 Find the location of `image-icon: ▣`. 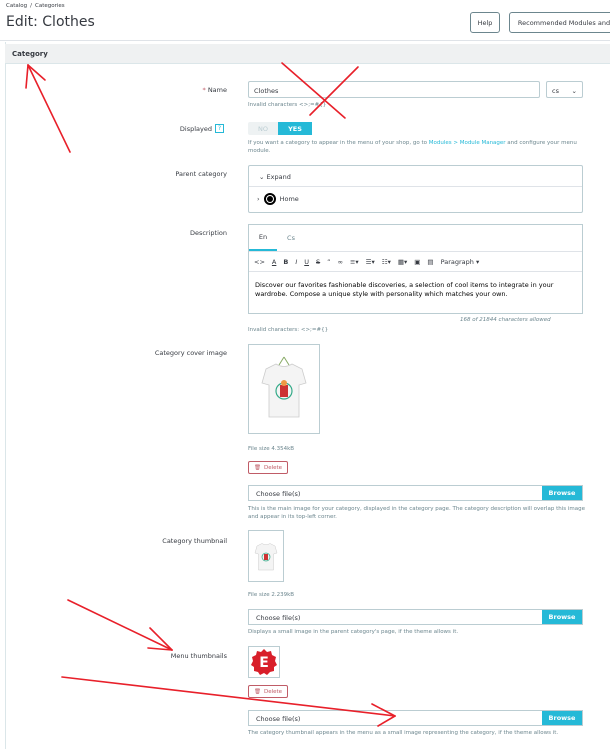

image-icon: ▣ is located at coordinates (417, 262).